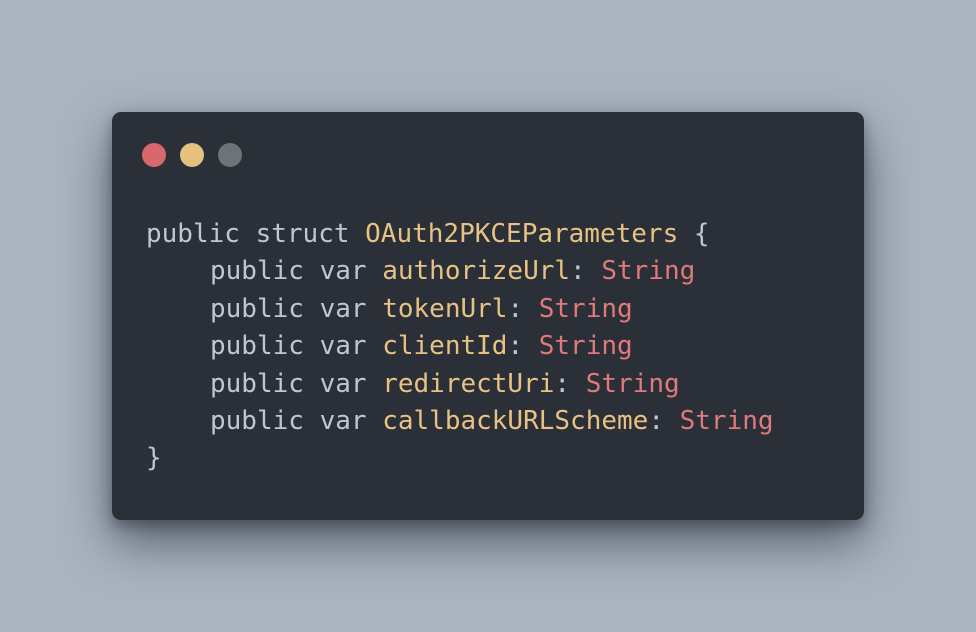  I want to click on code-token-identifier: tokenUrl, so click(445, 308).